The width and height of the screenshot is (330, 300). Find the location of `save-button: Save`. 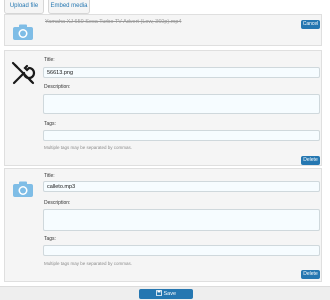

save-button: Save is located at coordinates (166, 294).